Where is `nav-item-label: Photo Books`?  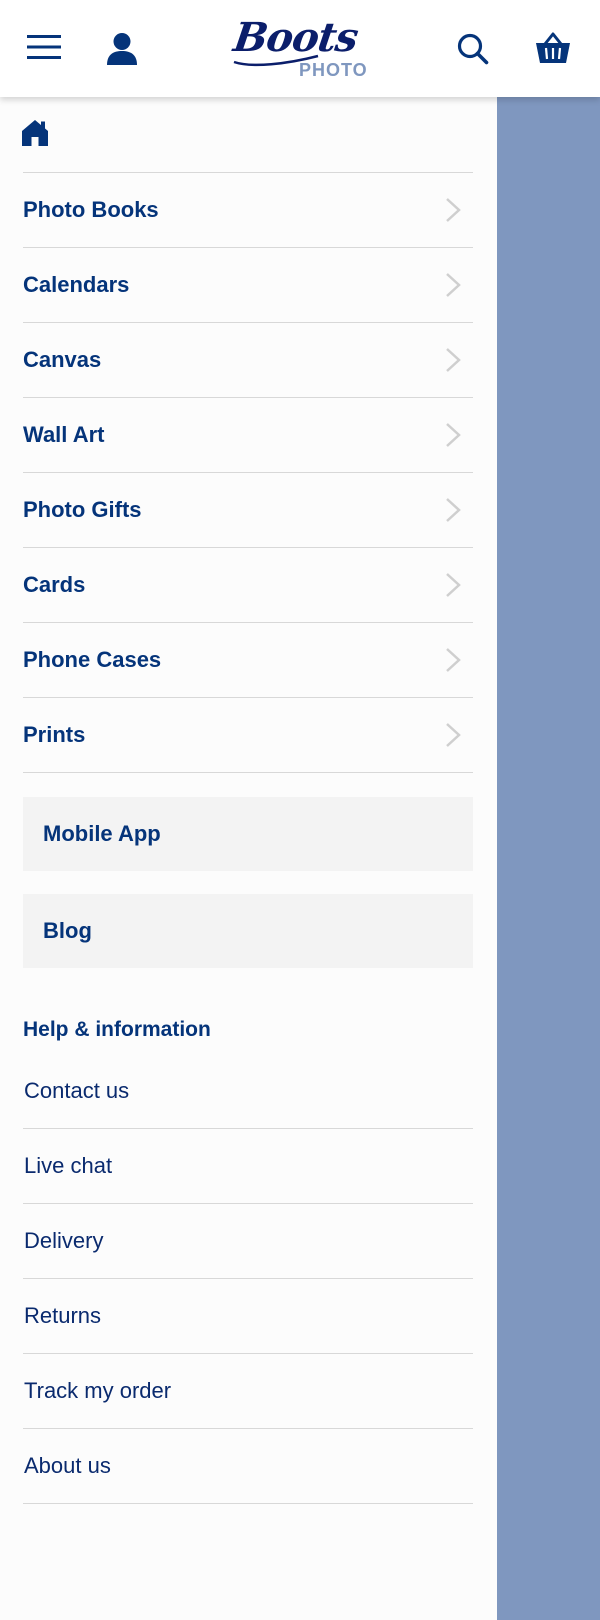 nav-item-label: Photo Books is located at coordinates (91, 209).